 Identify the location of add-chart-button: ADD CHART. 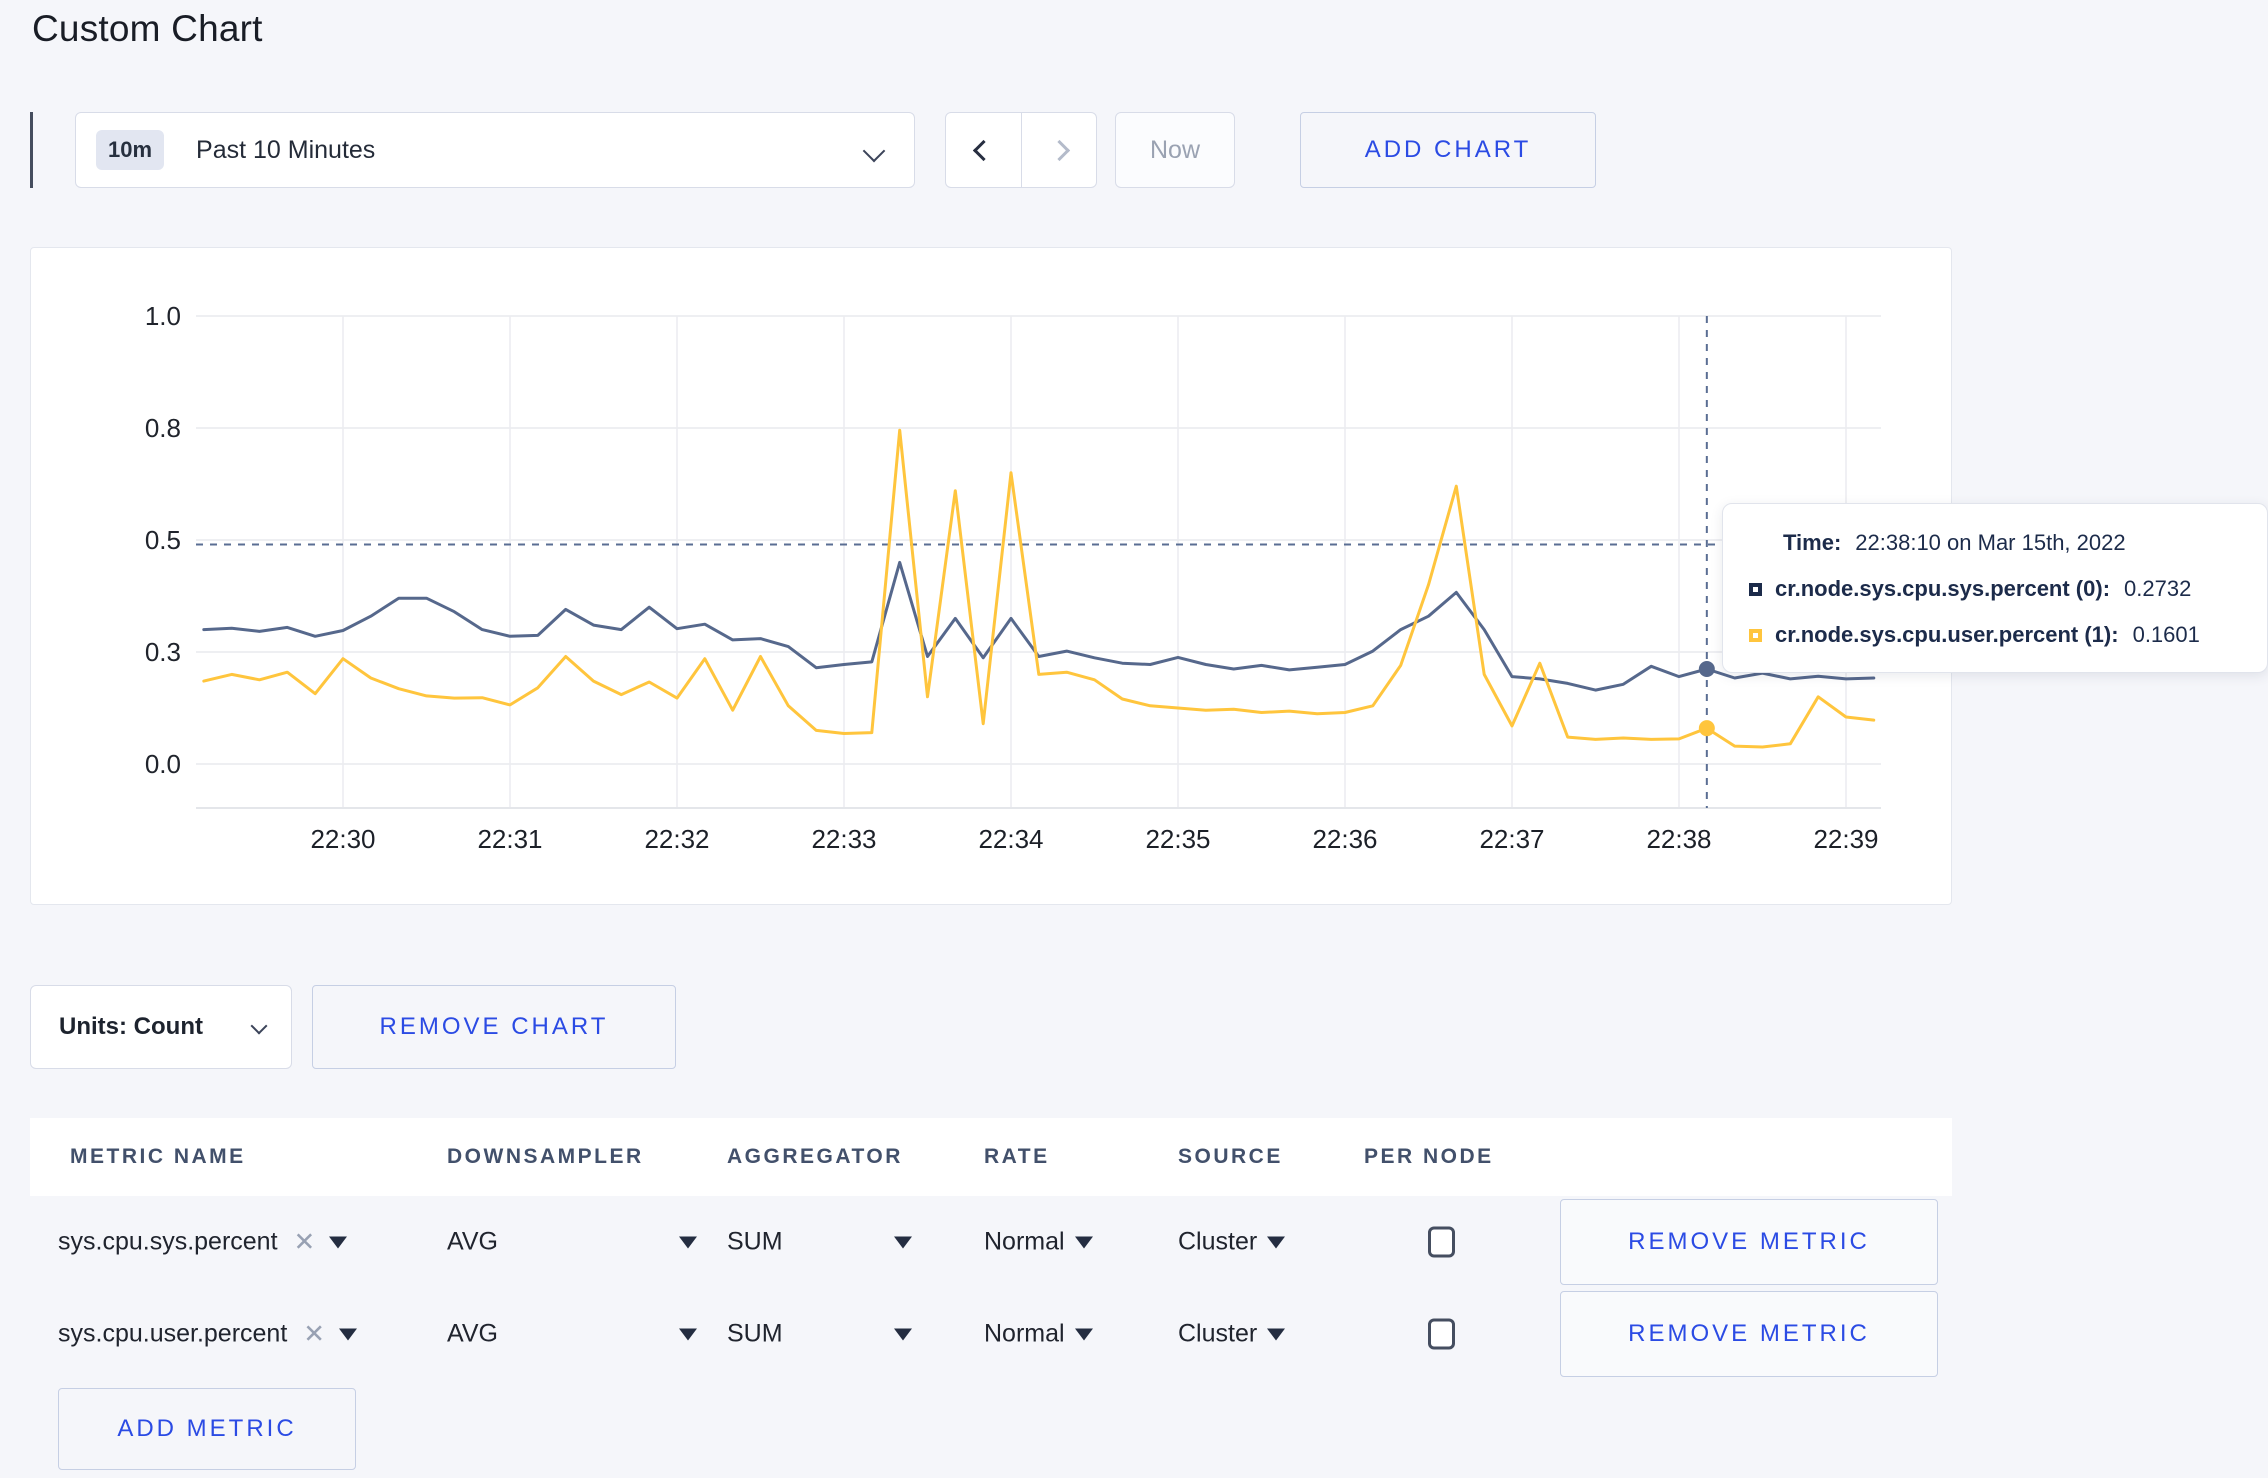
(1448, 150).